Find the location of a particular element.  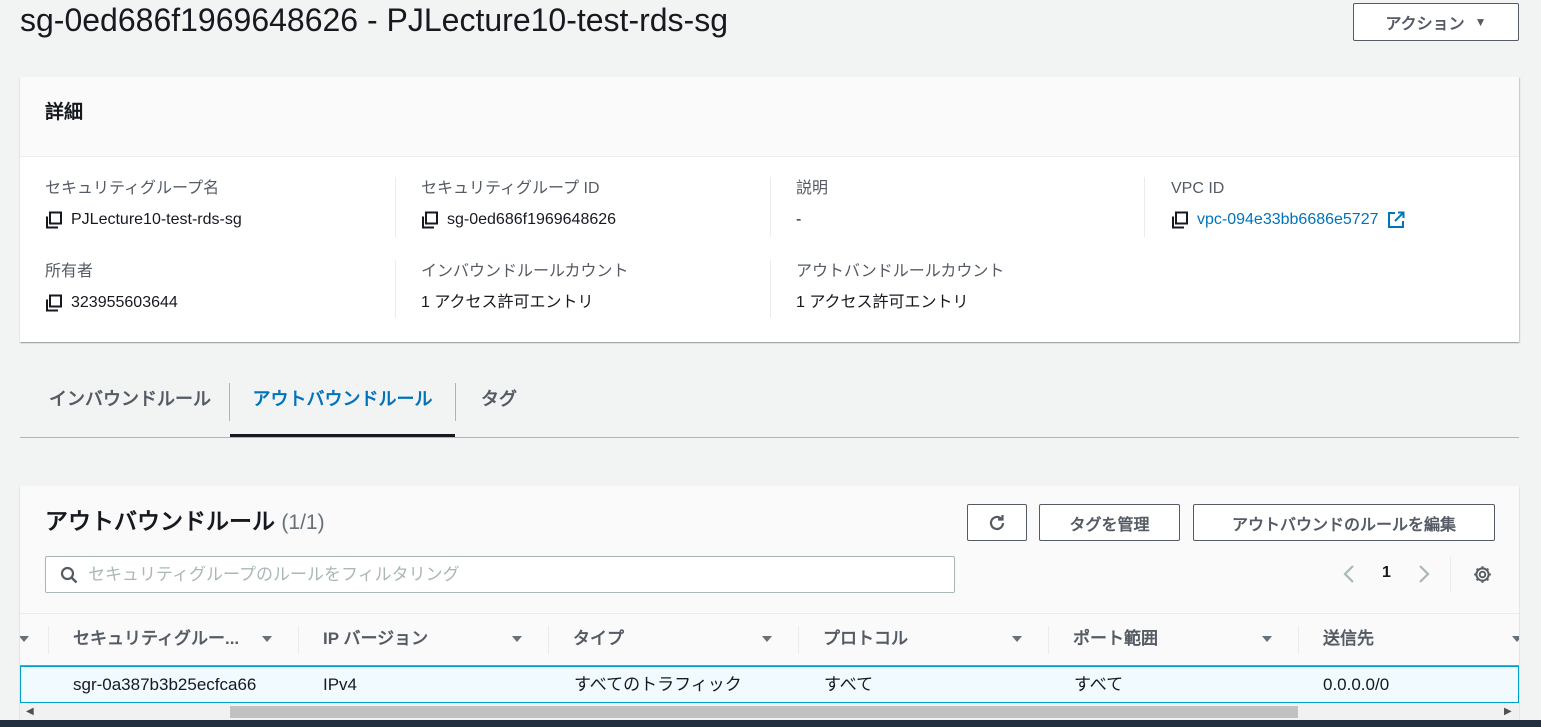

horizontal-scrollbar: ◀ ▶ is located at coordinates (769, 711).